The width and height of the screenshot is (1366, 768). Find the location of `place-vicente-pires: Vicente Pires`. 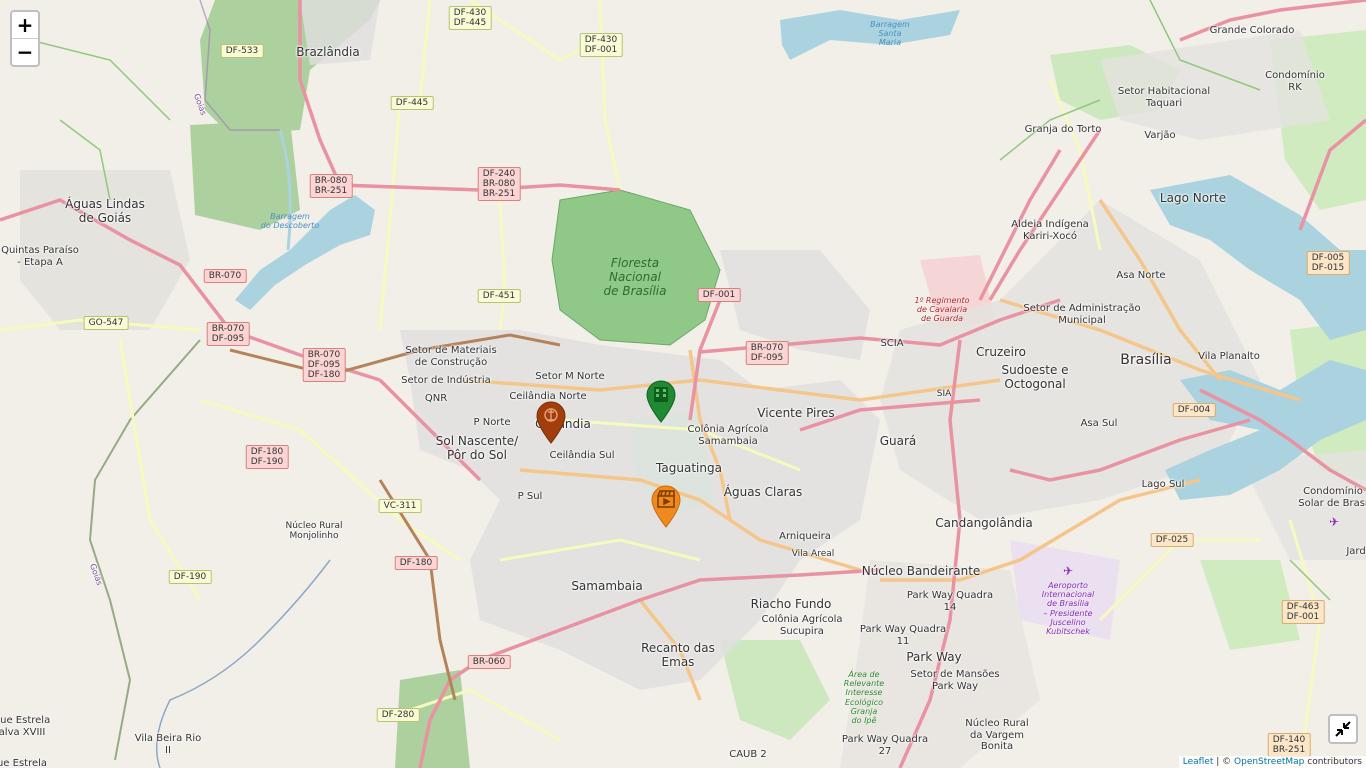

place-vicente-pires: Vicente Pires is located at coordinates (796, 413).